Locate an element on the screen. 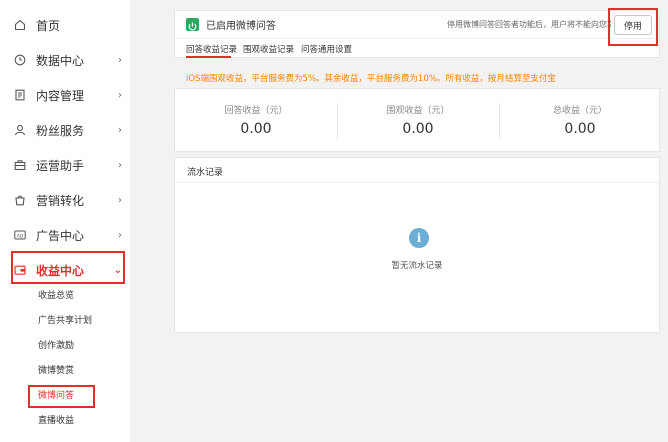 This screenshot has height=442, width=668. empty-state-text: 暂无流水记录 is located at coordinates (417, 266).